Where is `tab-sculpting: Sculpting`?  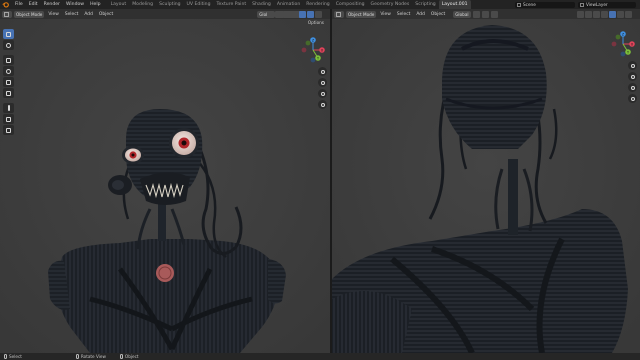 tab-sculpting: Sculpting is located at coordinates (169, 4).